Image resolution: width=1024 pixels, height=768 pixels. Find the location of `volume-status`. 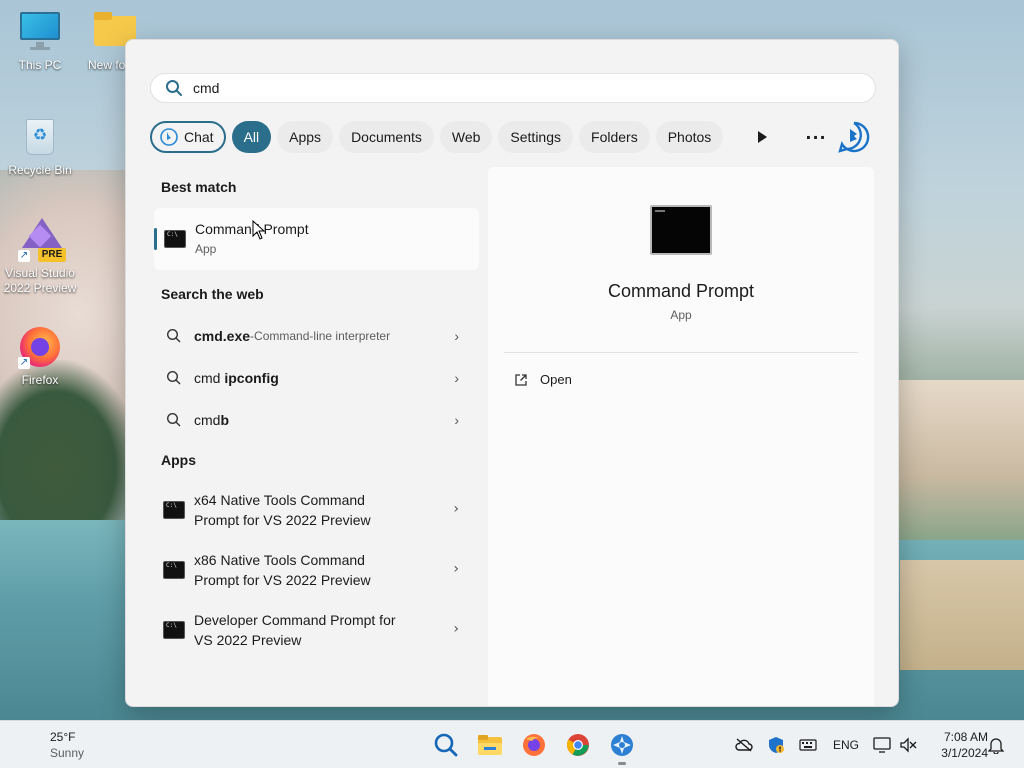

volume-status is located at coordinates (908, 745).